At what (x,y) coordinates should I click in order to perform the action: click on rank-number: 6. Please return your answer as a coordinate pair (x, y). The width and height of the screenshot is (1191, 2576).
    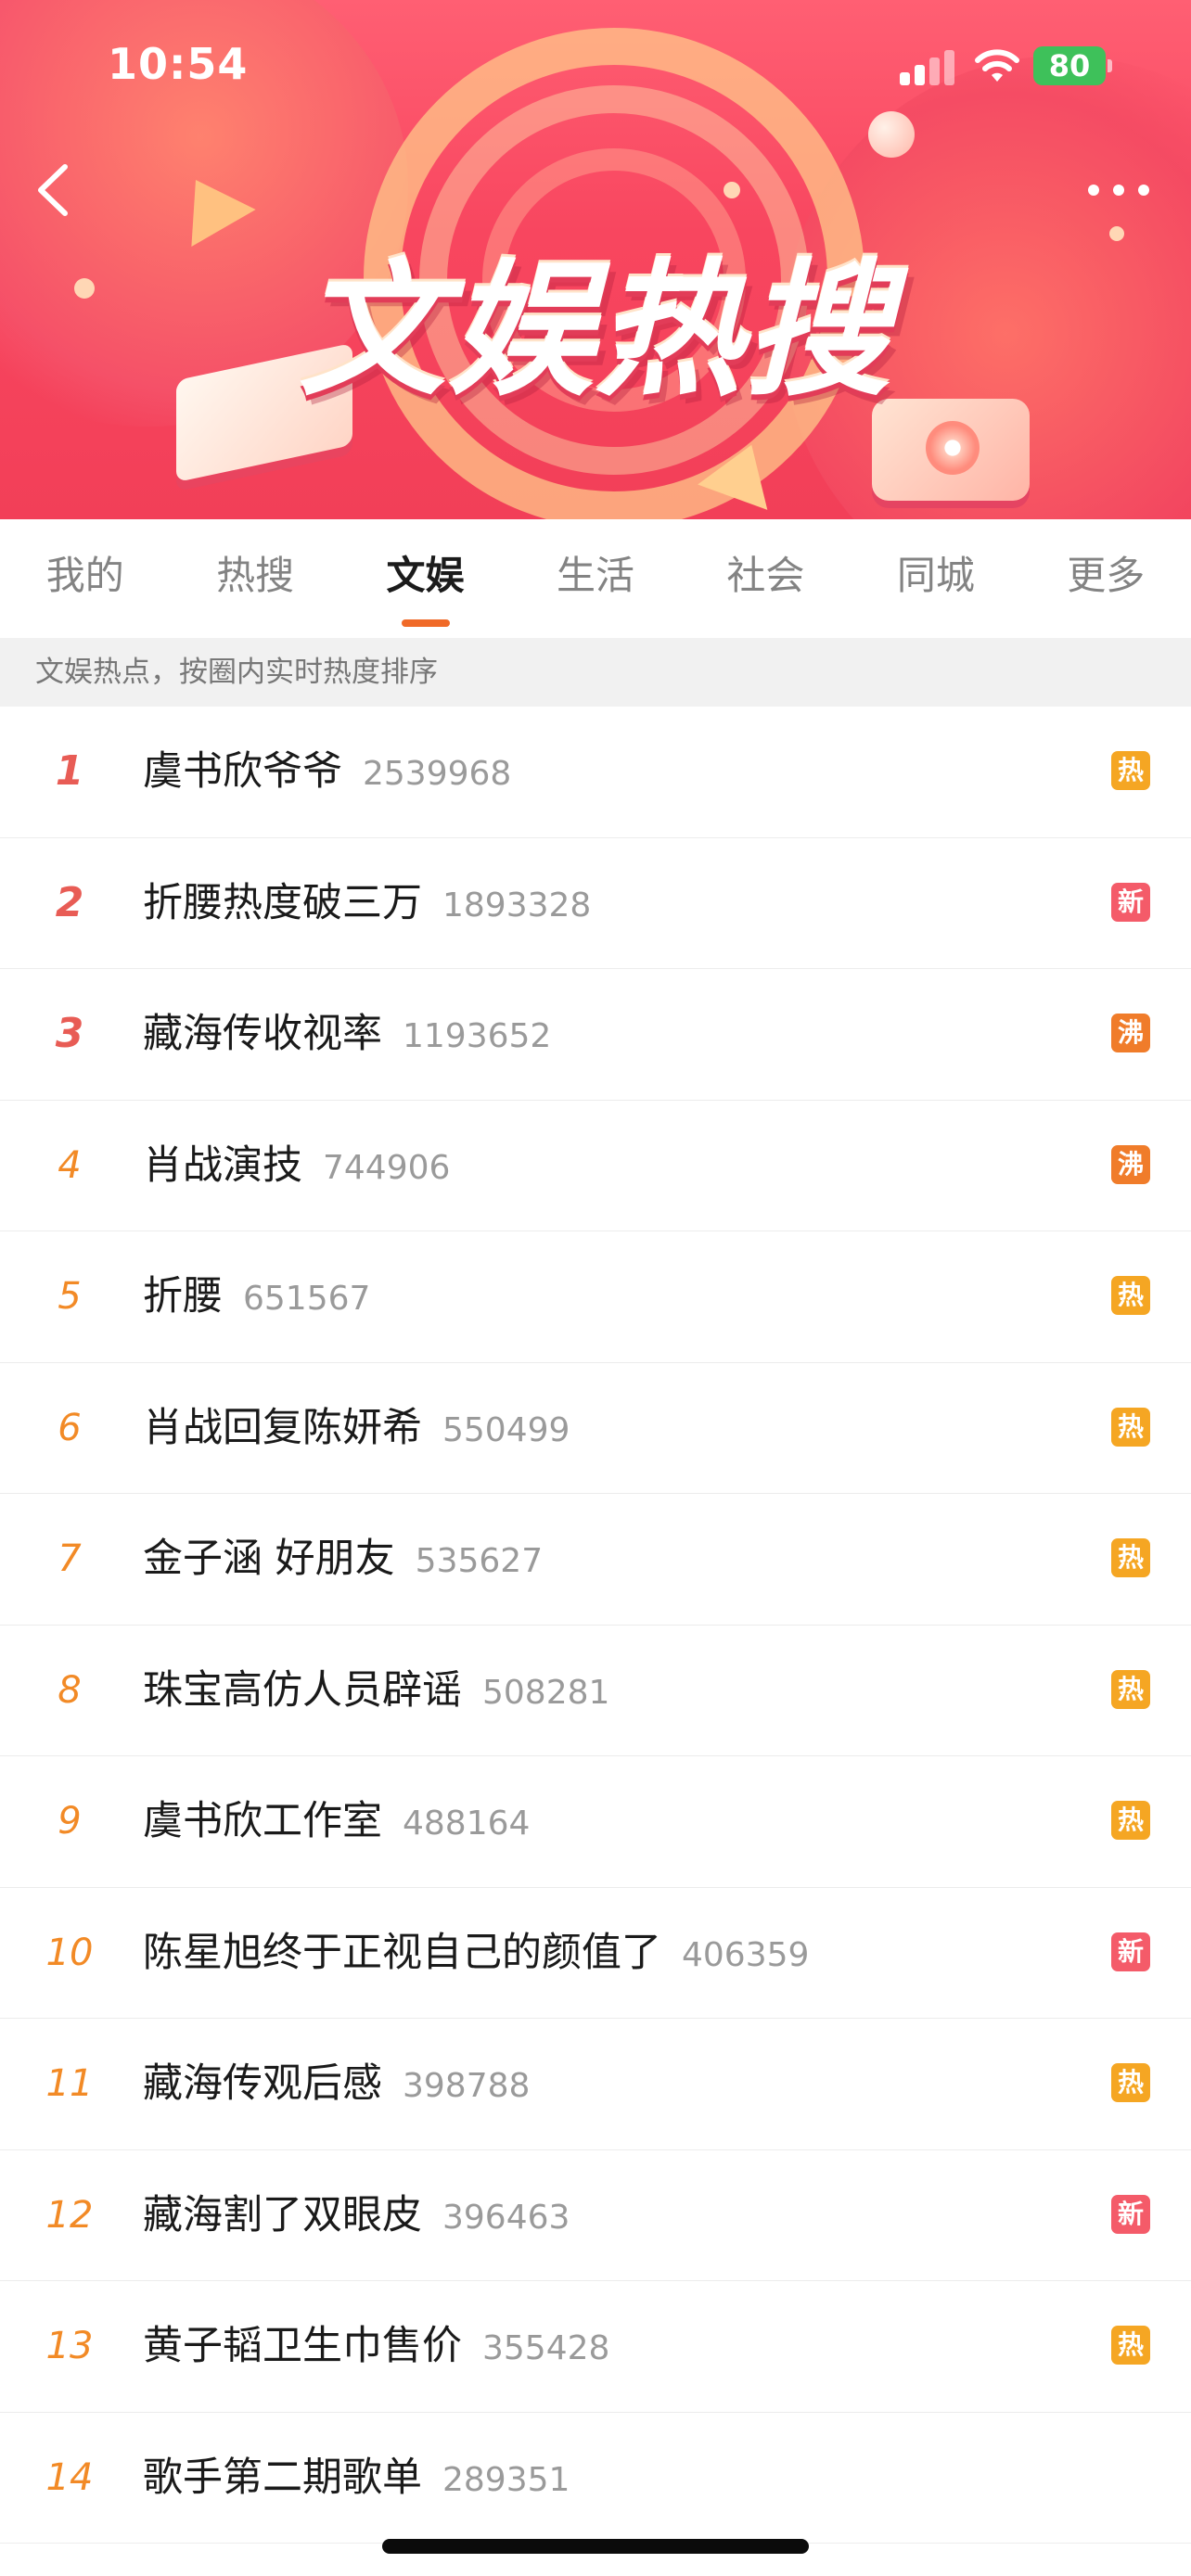
    Looking at the image, I should click on (70, 1427).